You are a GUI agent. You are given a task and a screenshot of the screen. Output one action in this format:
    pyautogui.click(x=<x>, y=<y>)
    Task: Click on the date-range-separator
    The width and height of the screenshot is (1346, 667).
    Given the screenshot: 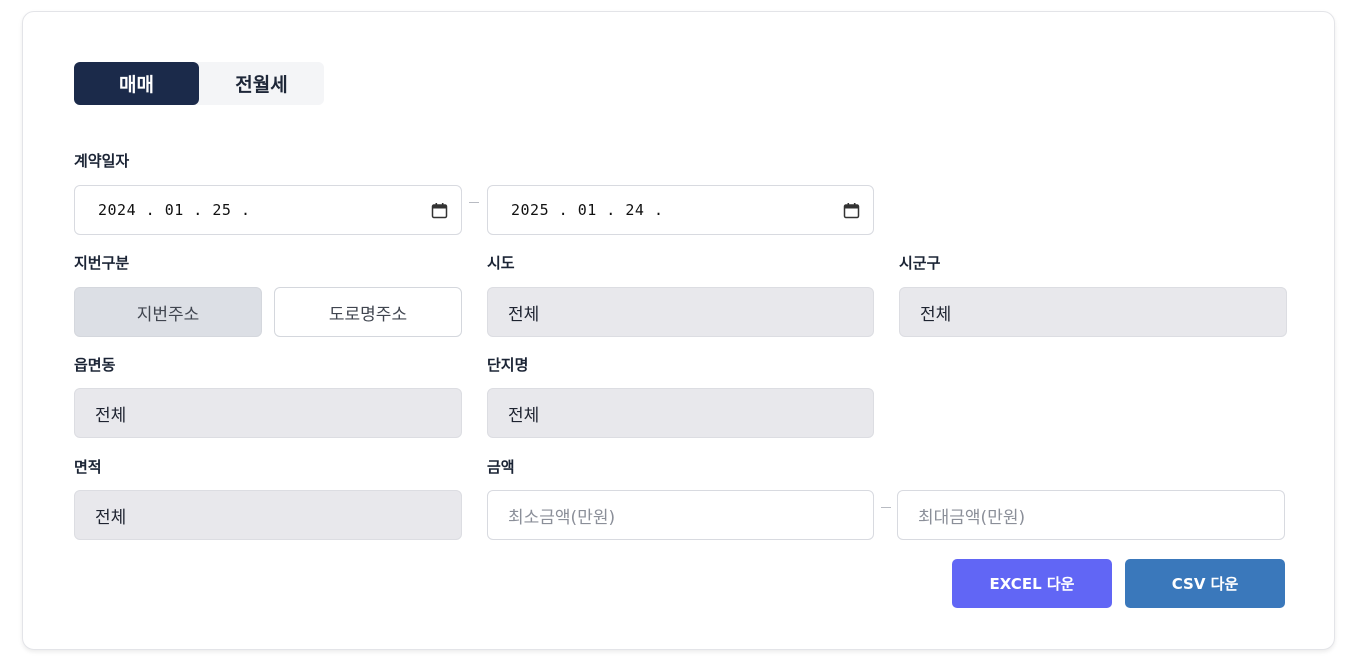 What is the action you would take?
    pyautogui.click(x=474, y=202)
    